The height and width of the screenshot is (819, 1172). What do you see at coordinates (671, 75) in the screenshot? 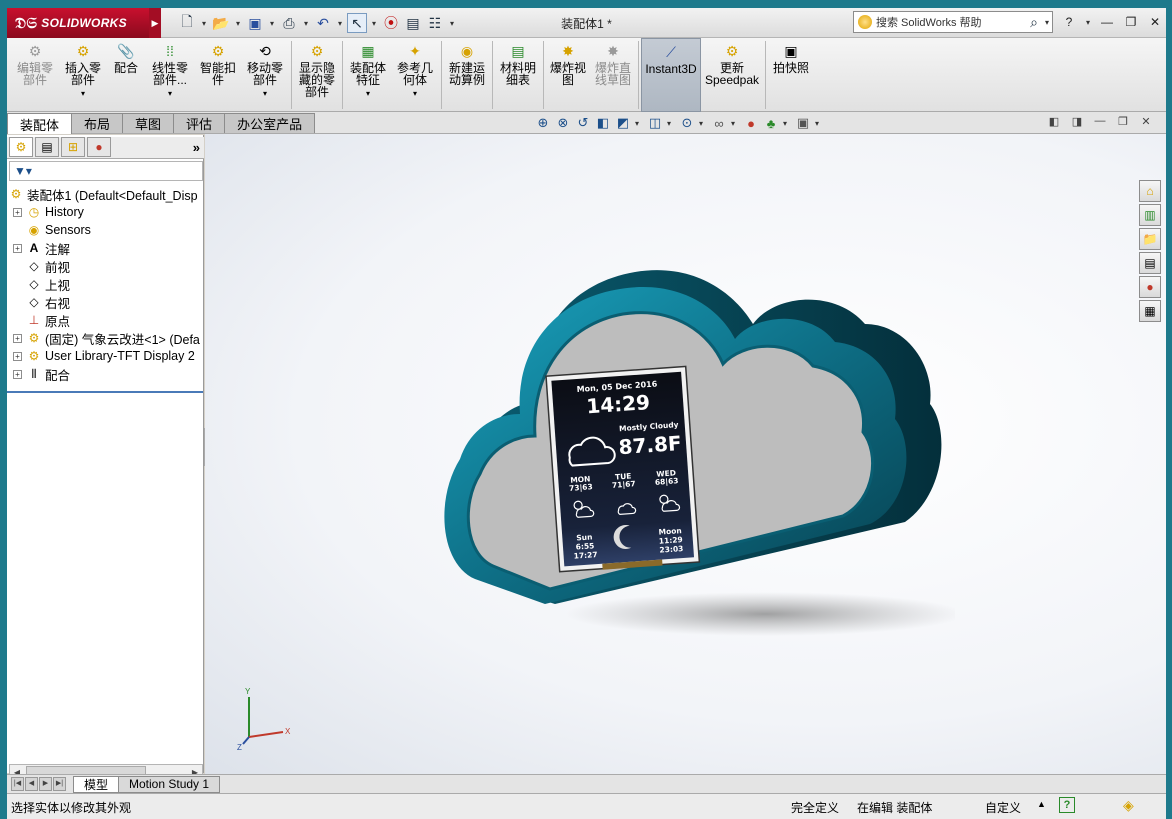
I see `instant3d-button: ⟋ Instant3D` at bounding box center [671, 75].